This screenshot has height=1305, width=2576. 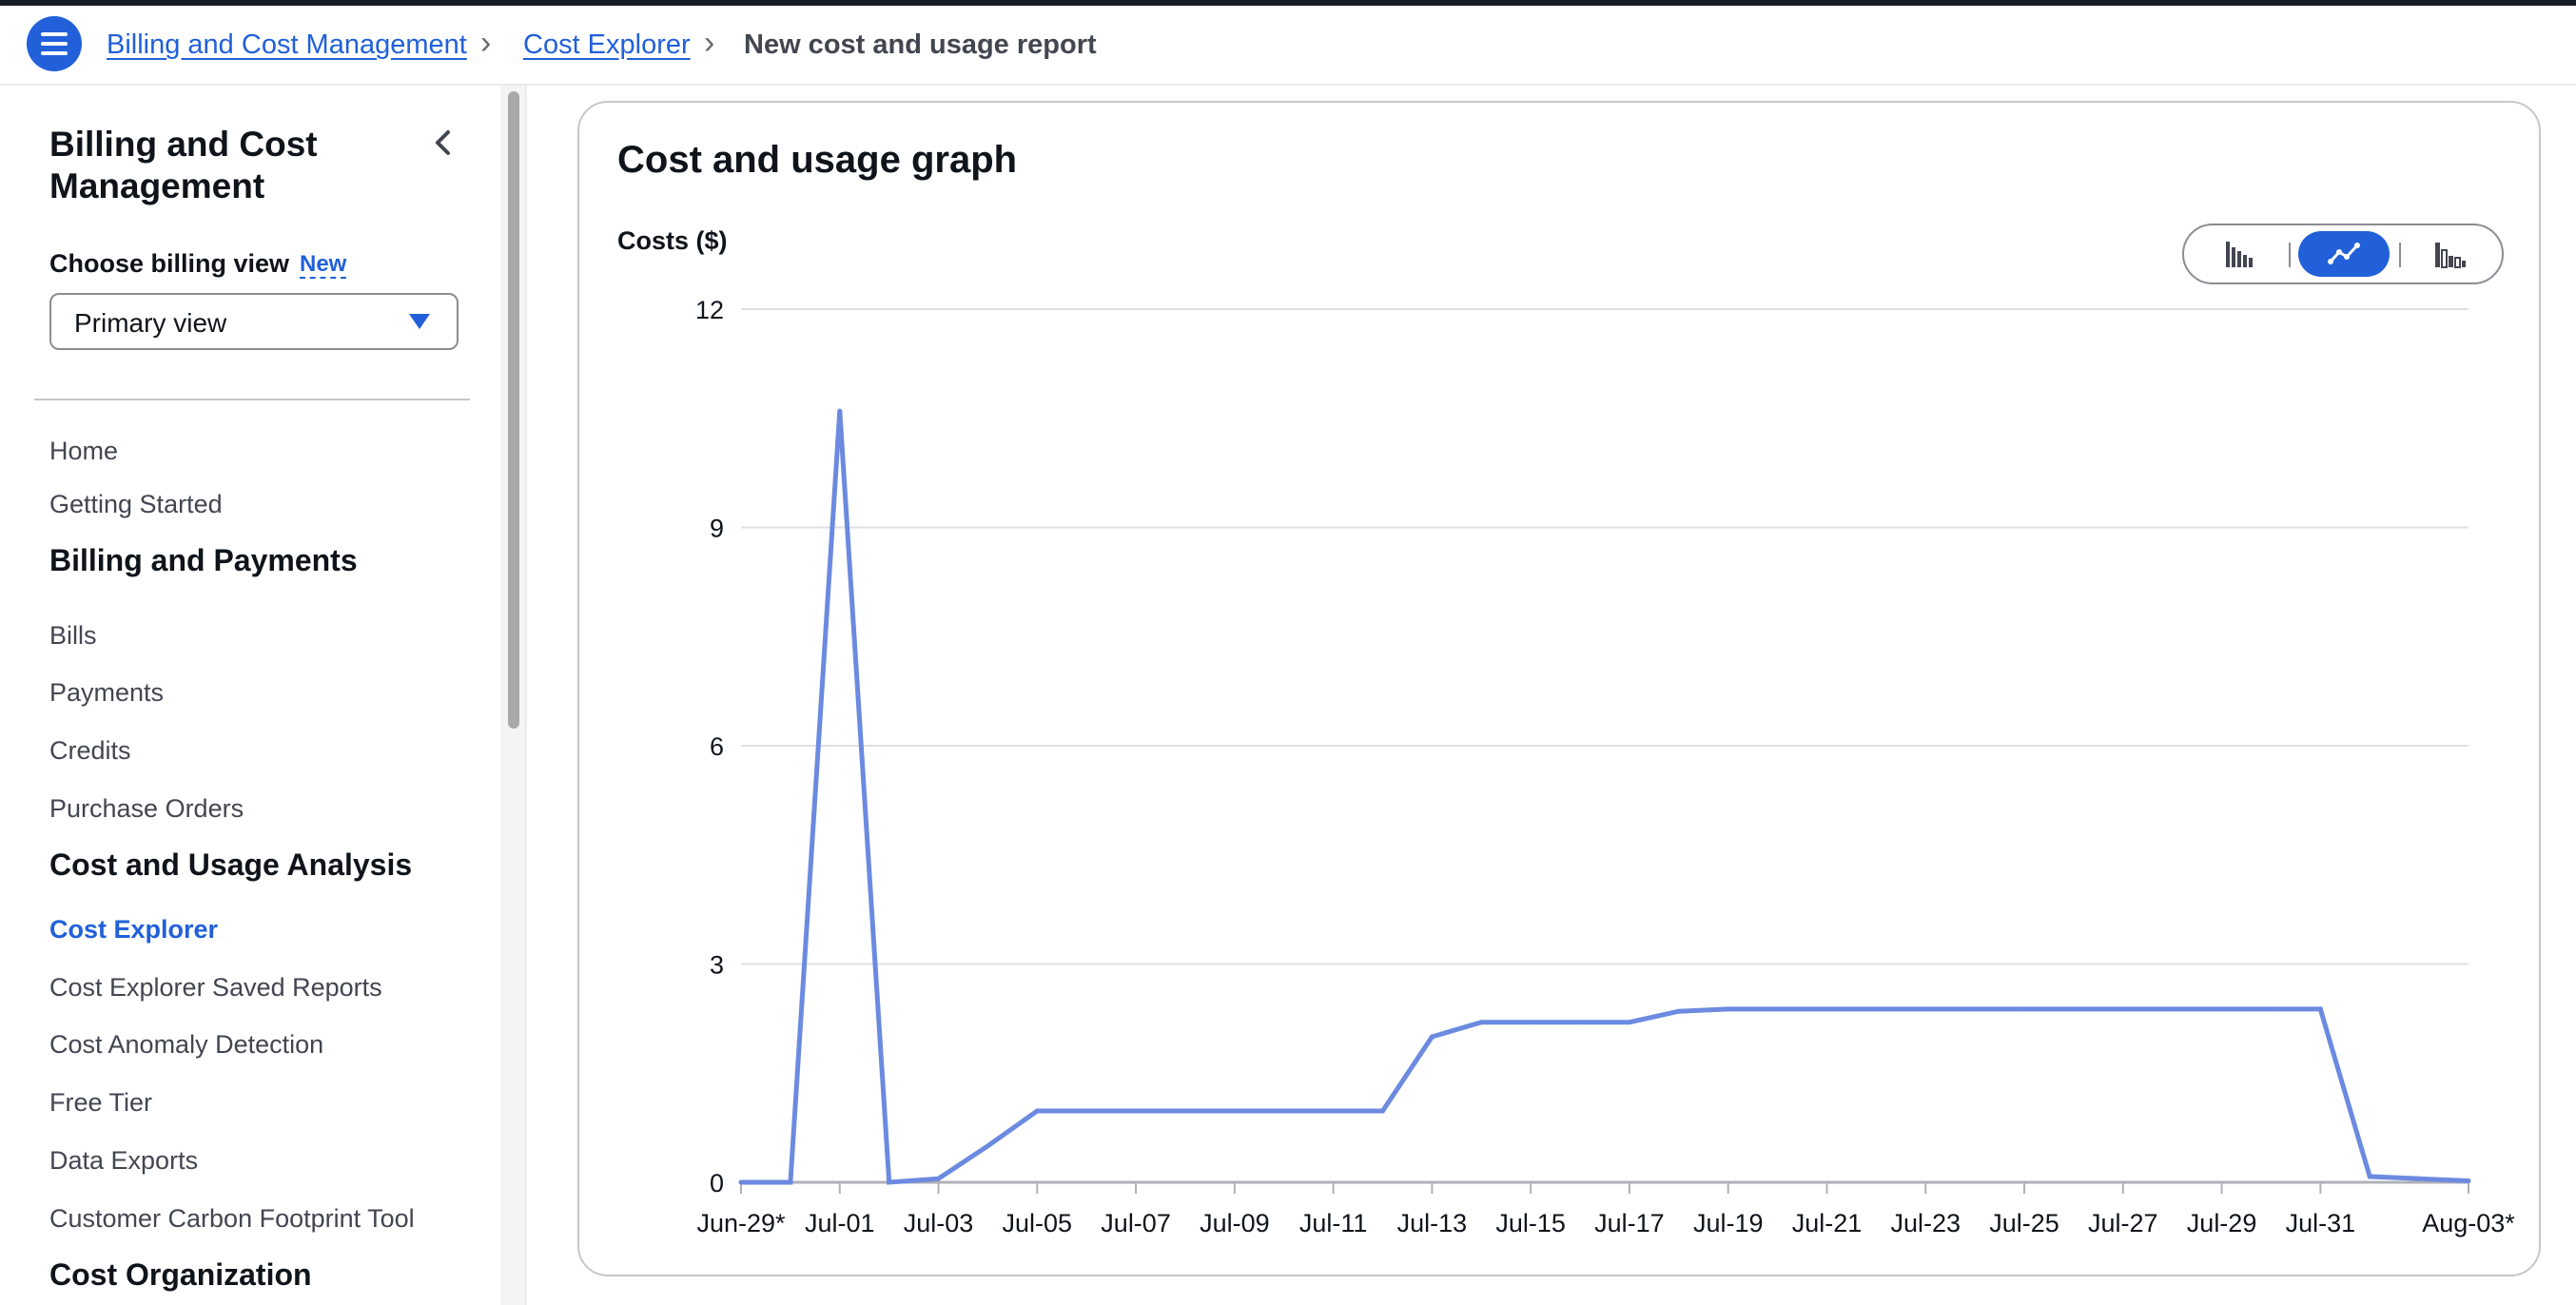 What do you see at coordinates (443, 143) in the screenshot?
I see `chevron-left-icon` at bounding box center [443, 143].